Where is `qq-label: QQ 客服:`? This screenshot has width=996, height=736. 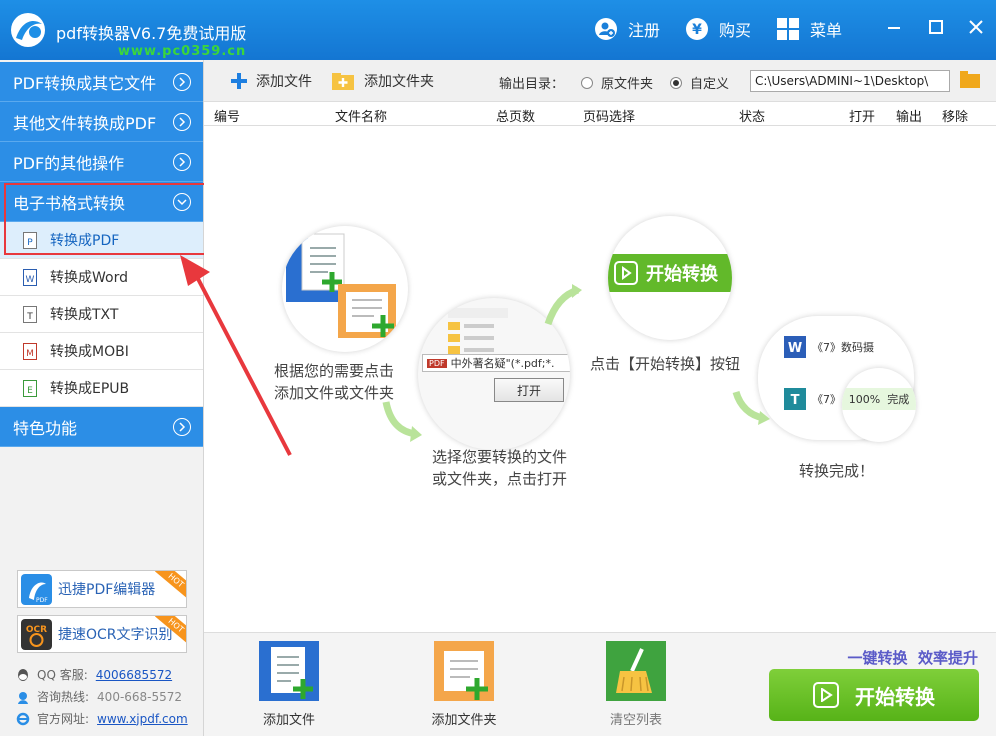 qq-label: QQ 客服: is located at coordinates (62, 675).